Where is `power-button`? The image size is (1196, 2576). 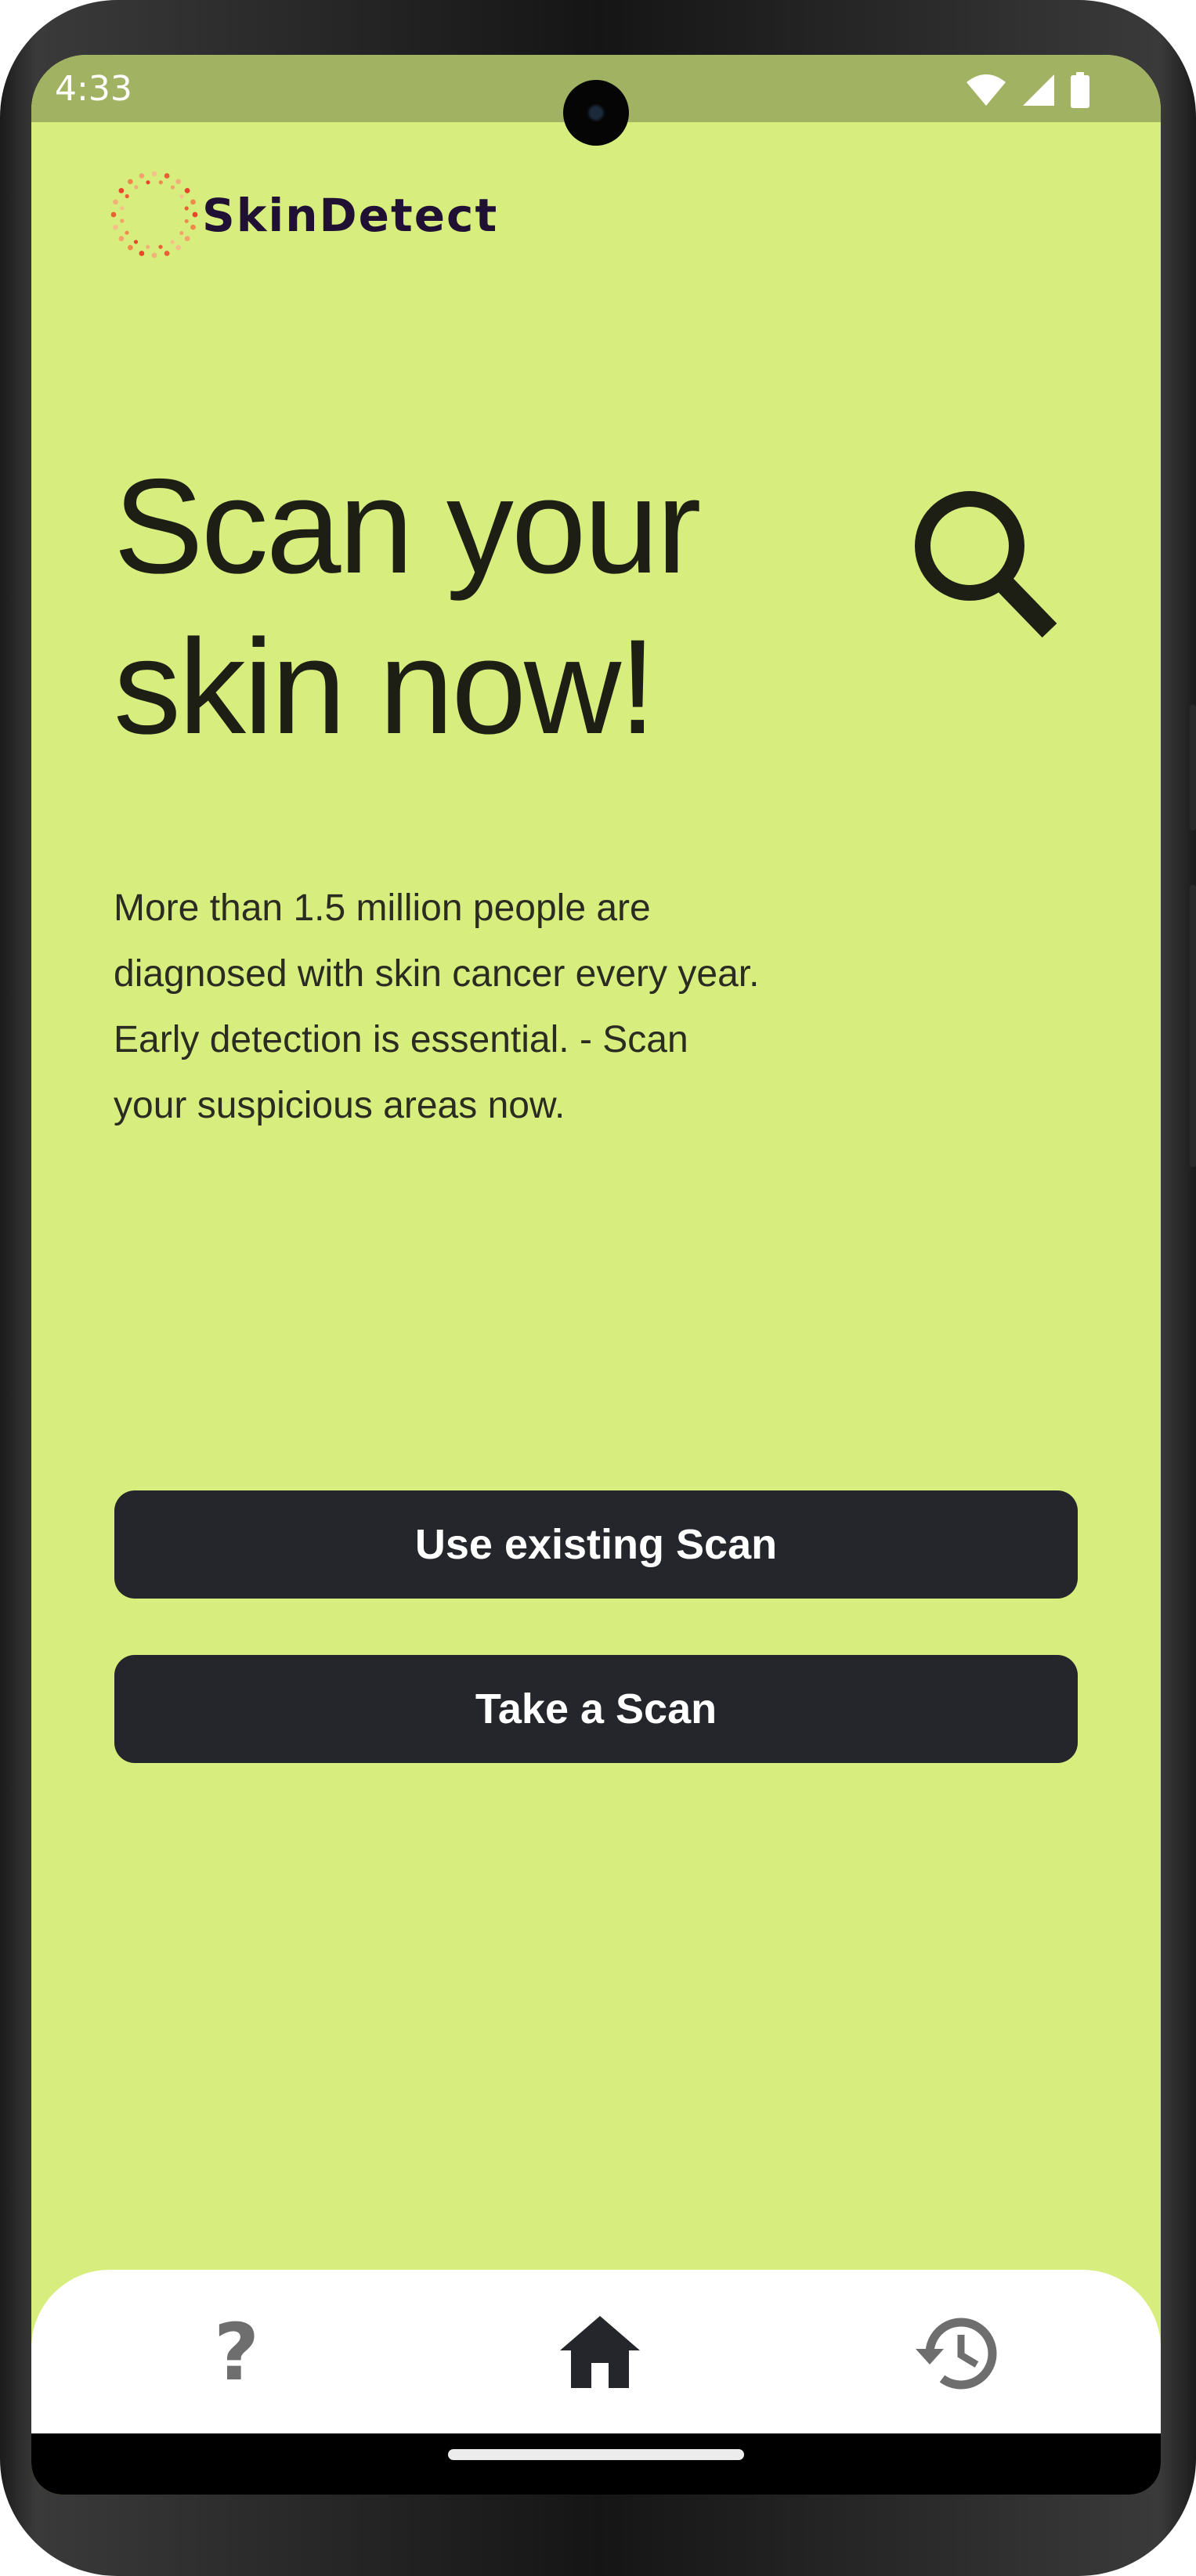
power-button is located at coordinates (1193, 767).